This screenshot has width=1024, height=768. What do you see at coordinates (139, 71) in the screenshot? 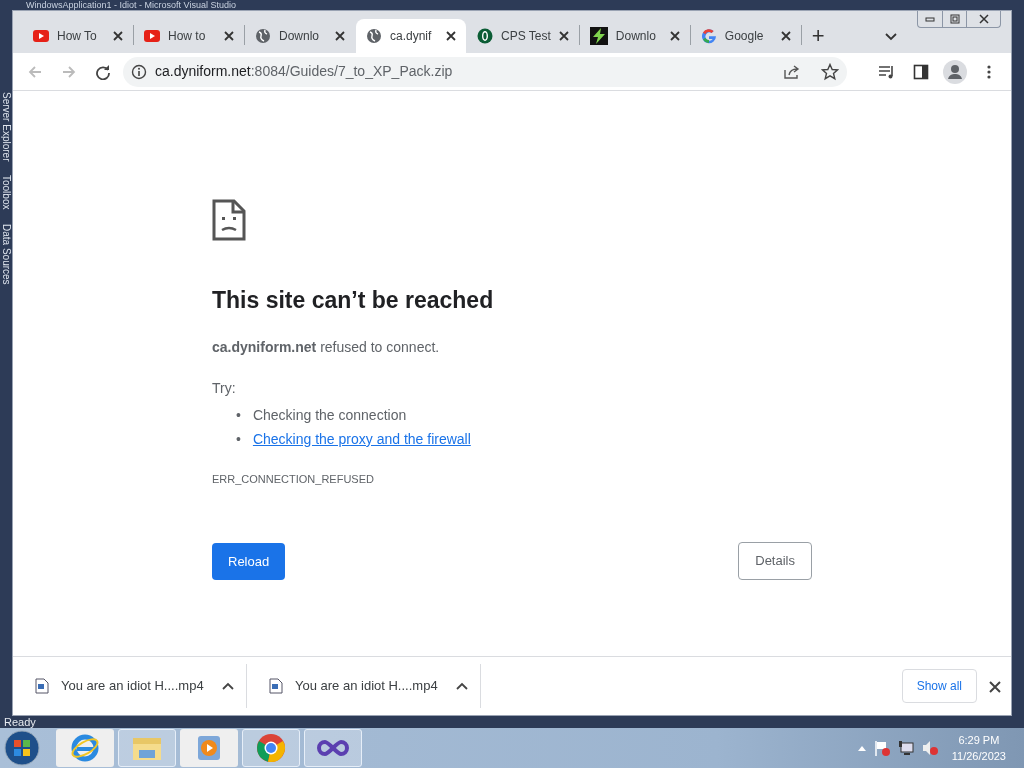
I see `info-icon` at bounding box center [139, 71].